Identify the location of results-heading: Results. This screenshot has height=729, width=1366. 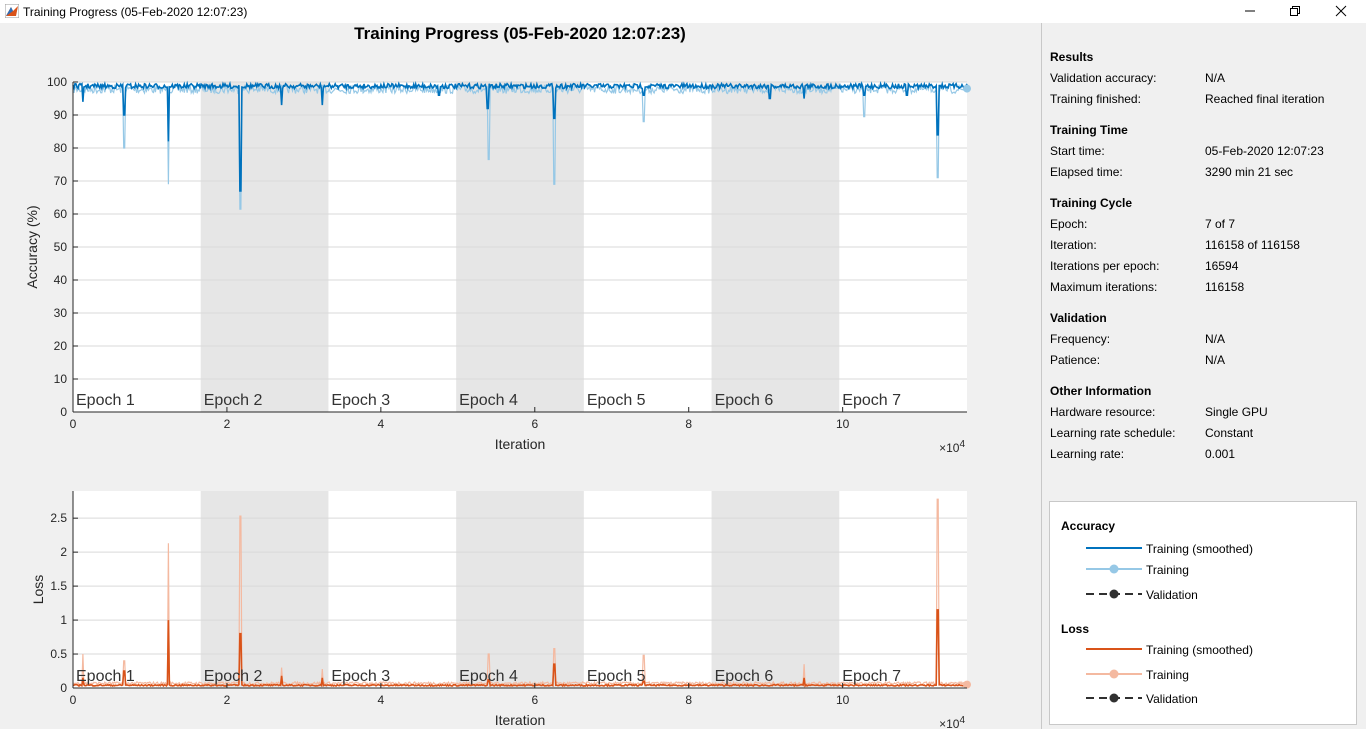
(1072, 57).